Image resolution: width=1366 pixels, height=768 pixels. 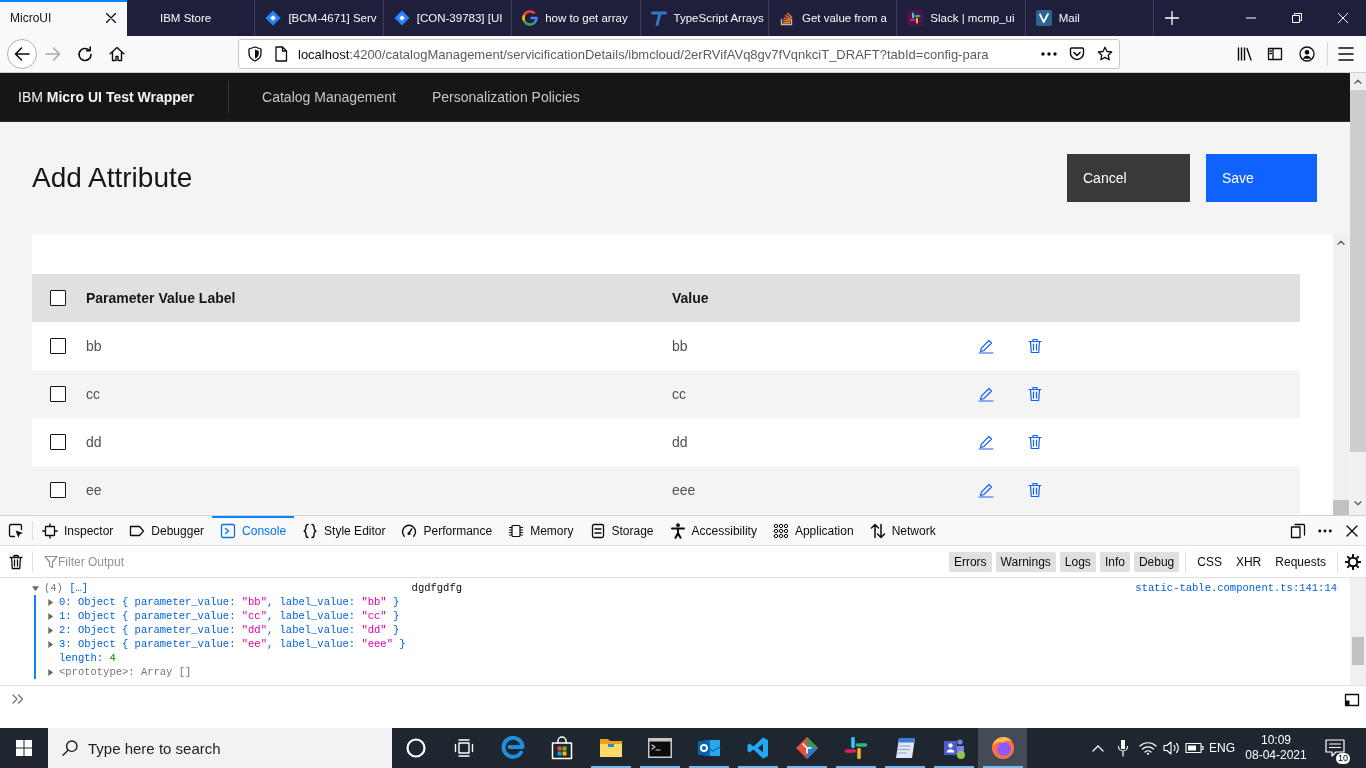 What do you see at coordinates (1172, 18) in the screenshot?
I see `plus-icon` at bounding box center [1172, 18].